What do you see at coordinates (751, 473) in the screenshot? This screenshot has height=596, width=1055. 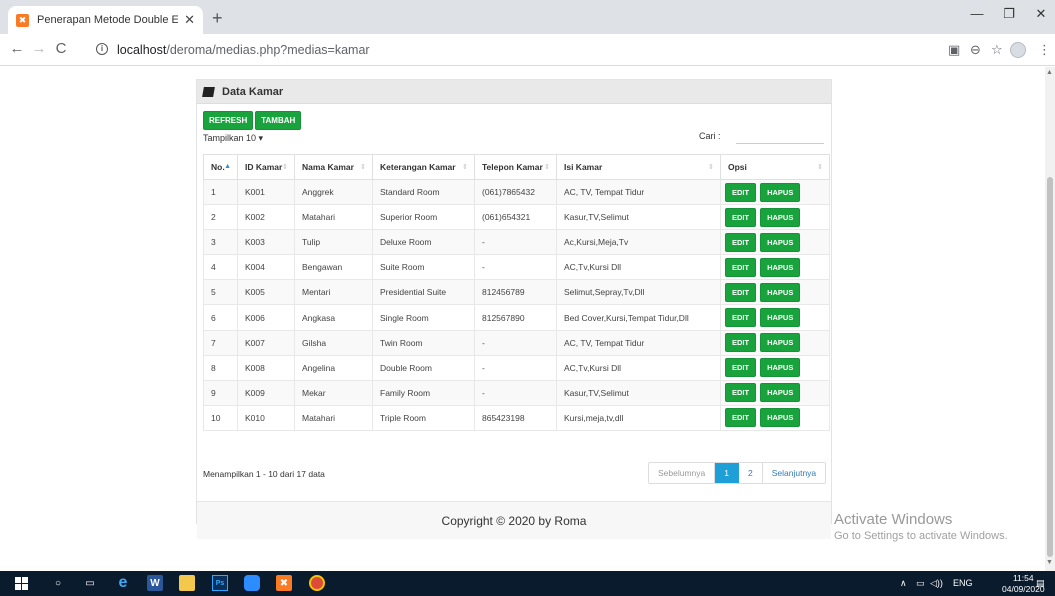 I see `page-2-button: 2` at bounding box center [751, 473].